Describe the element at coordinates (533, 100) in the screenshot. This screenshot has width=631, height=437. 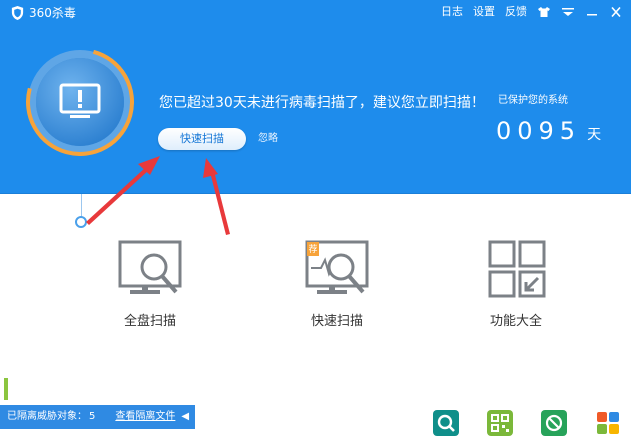
I see `protected-label: 已保护您的系统` at that location.